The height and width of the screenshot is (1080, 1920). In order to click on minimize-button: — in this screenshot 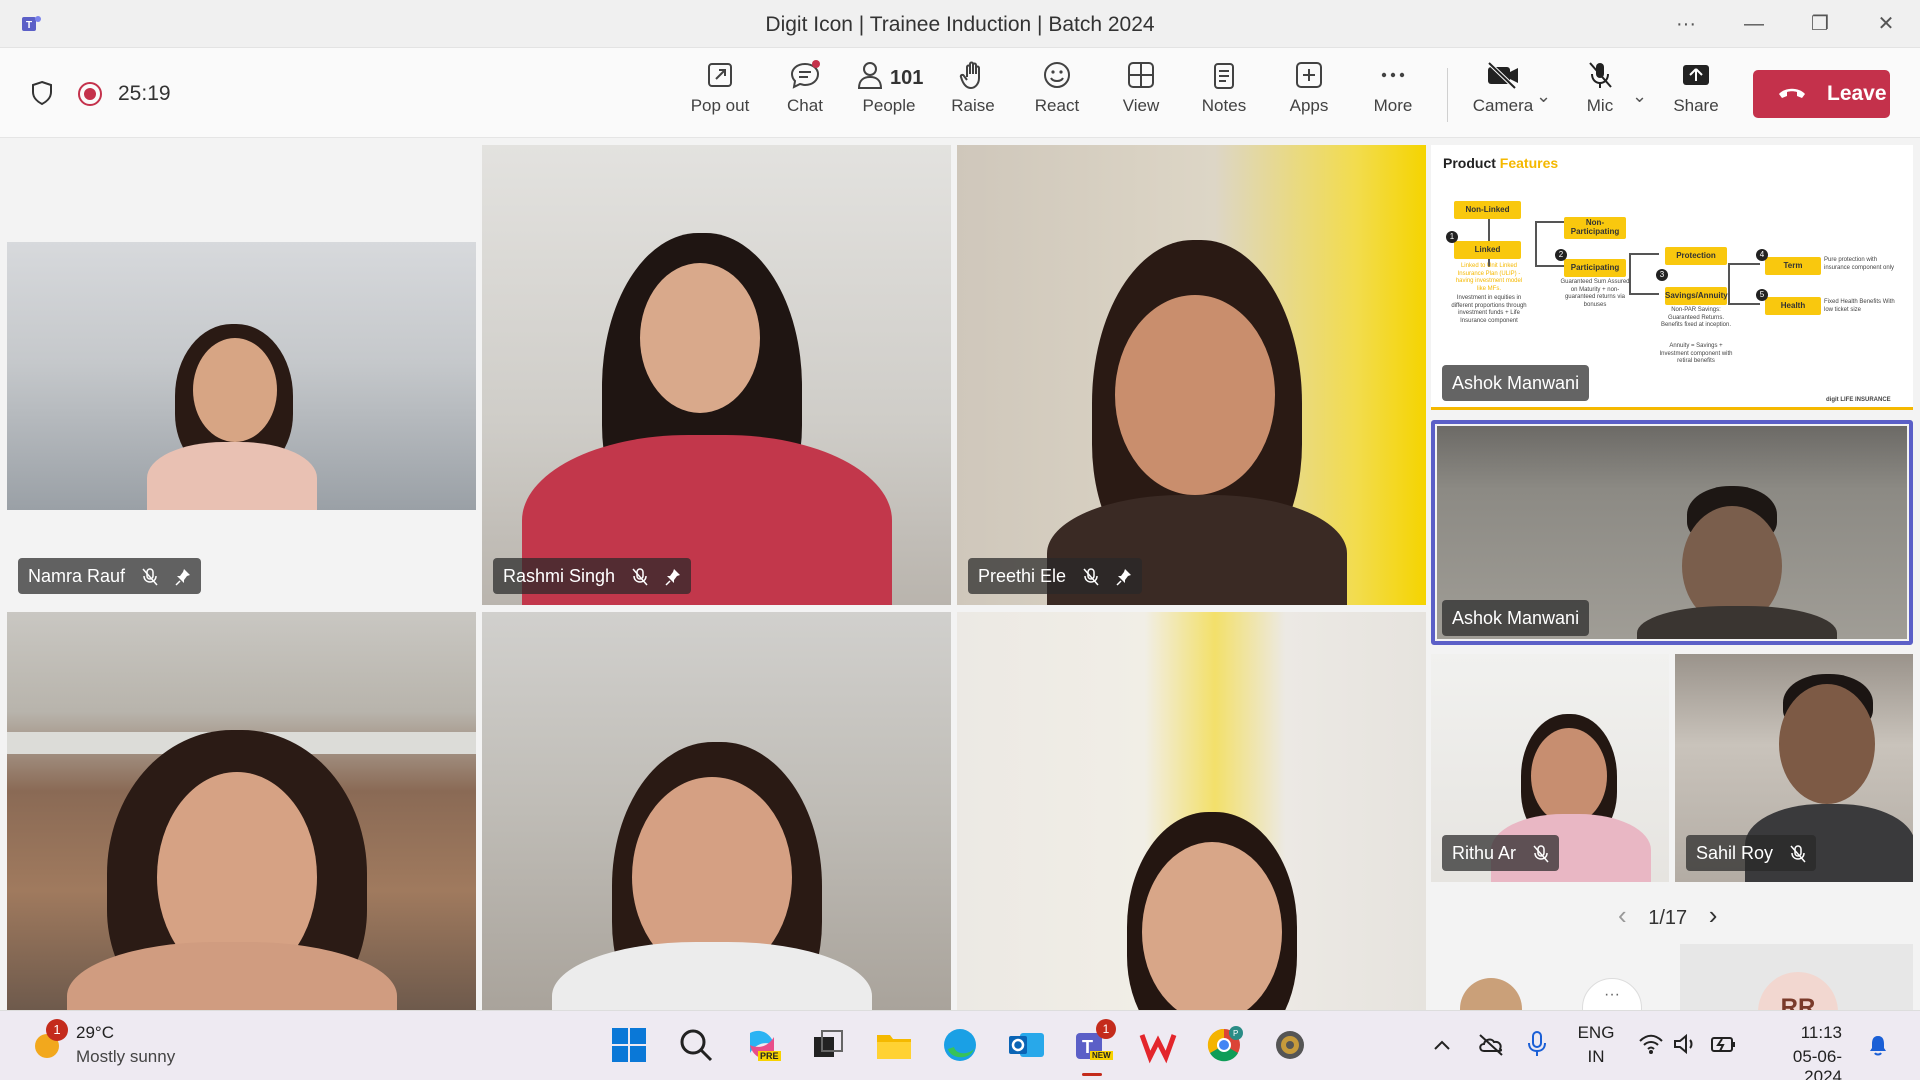, I will do `click(1754, 24)`.